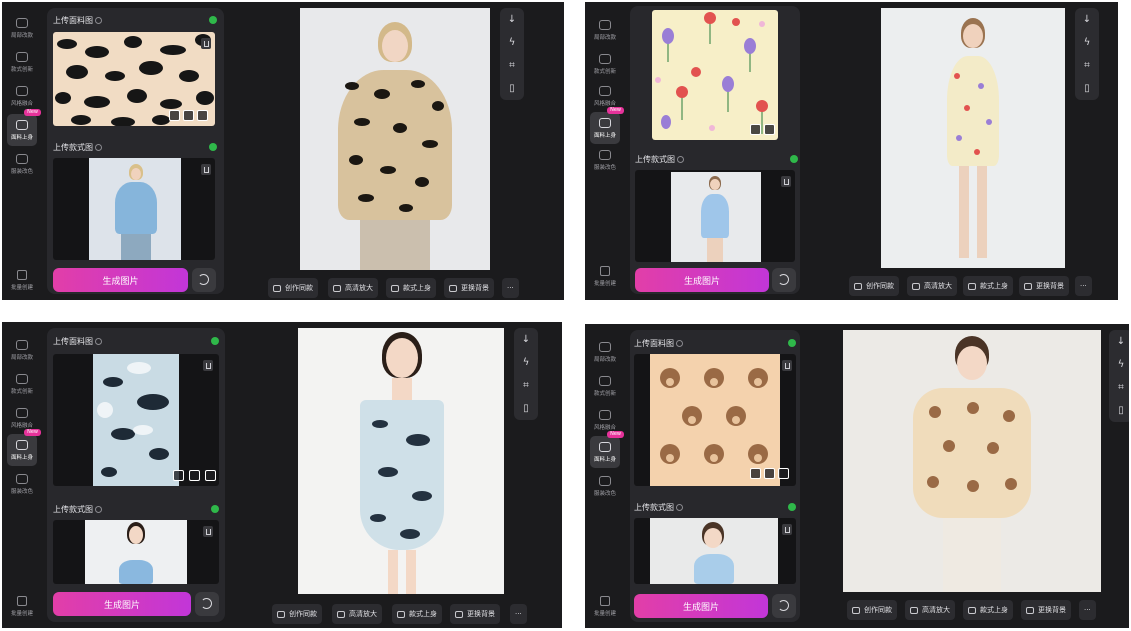 This screenshot has width=1131, height=631. Describe the element at coordinates (22, 96) in the screenshot. I see `sidebar-item-style-fusion: 风格融合` at that location.